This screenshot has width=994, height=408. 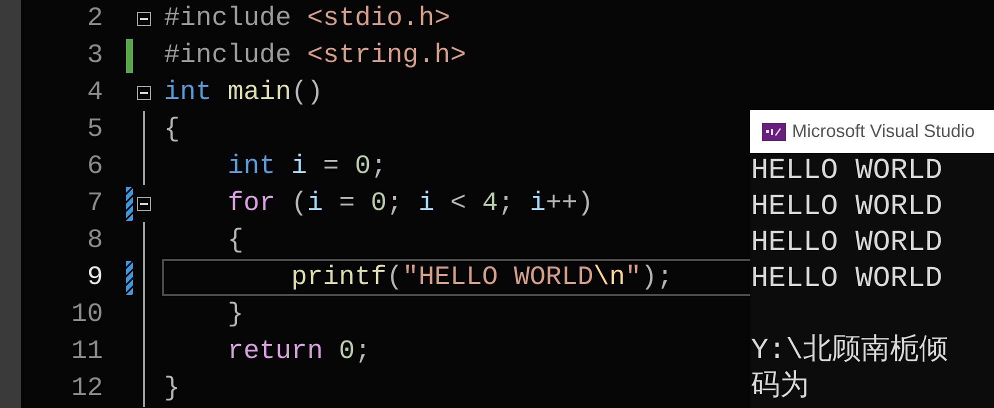 I want to click on code-line: for (i = 0; i < 4; i++), so click(x=410, y=203).